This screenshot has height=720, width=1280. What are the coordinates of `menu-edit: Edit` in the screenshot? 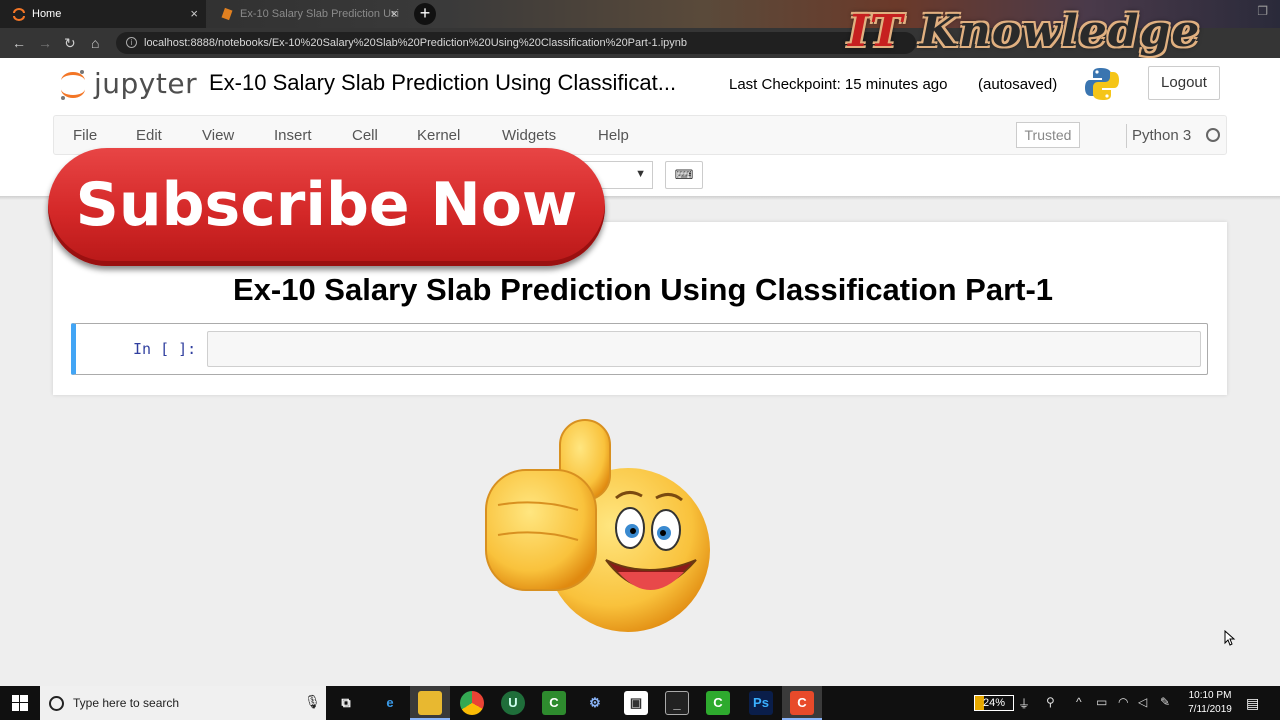 It's located at (149, 135).